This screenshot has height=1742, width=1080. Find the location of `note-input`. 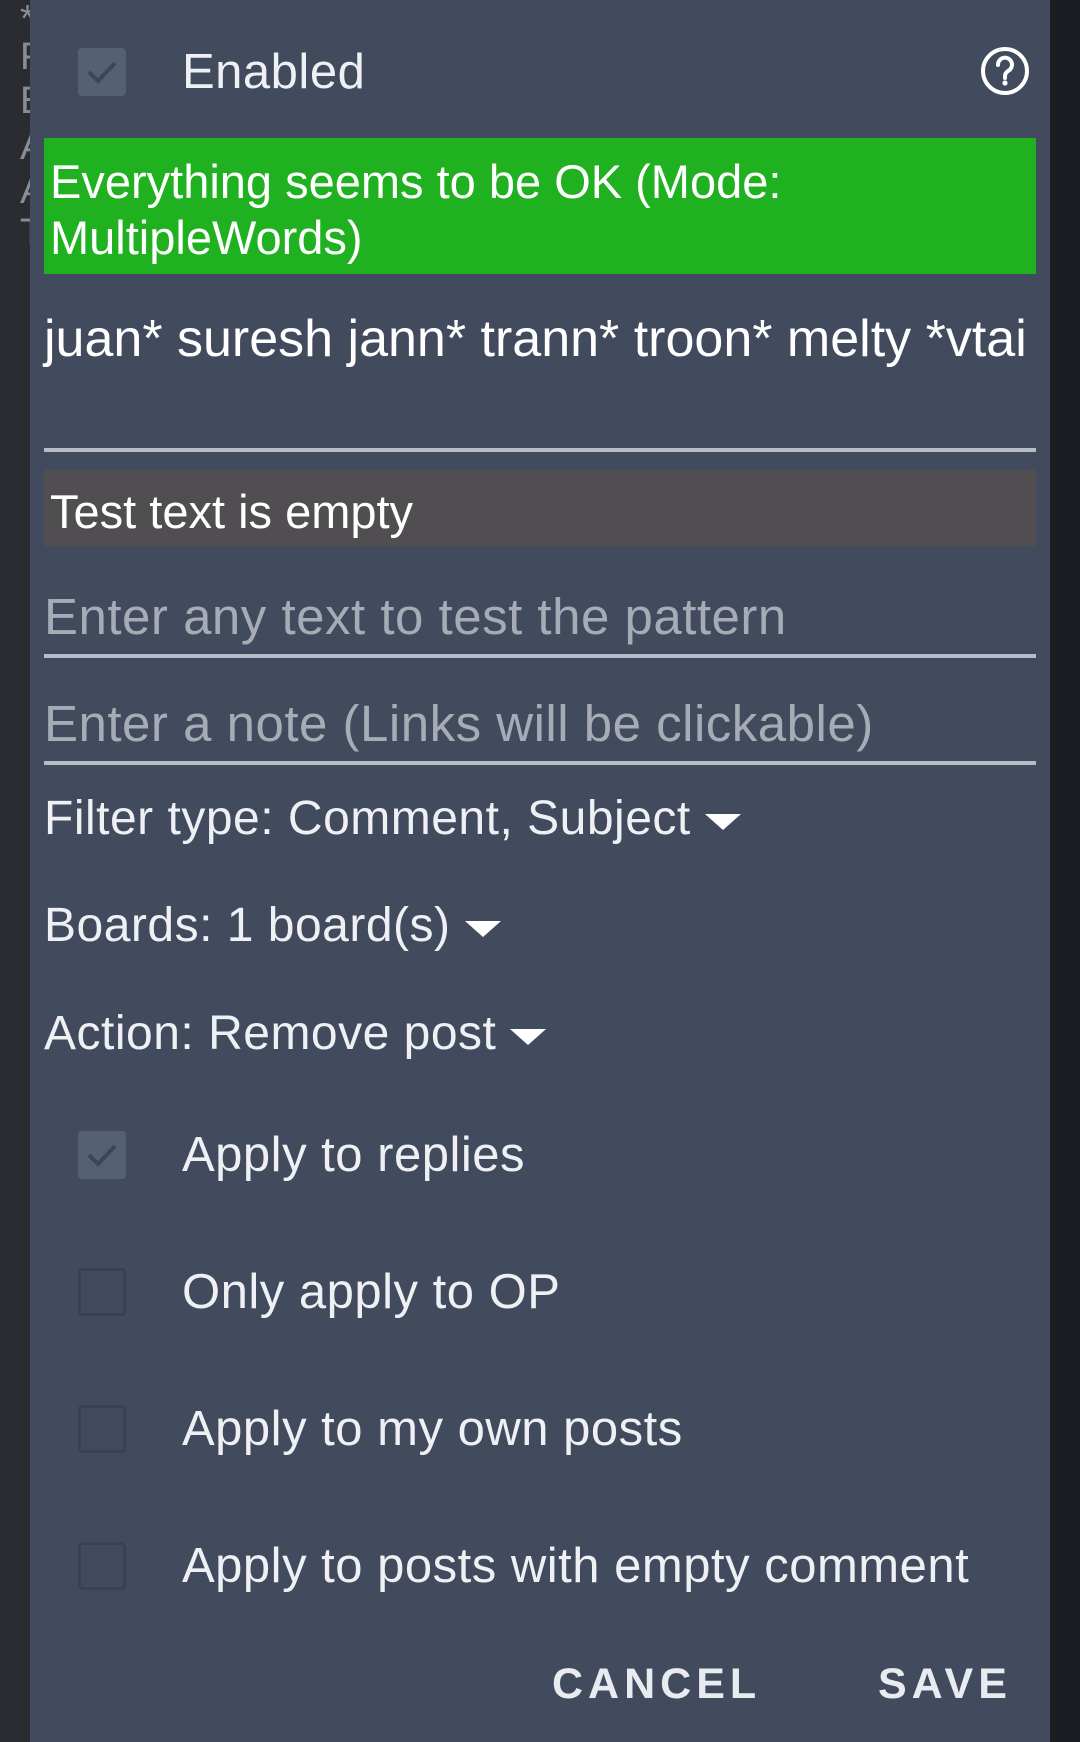

note-input is located at coordinates (540, 723).